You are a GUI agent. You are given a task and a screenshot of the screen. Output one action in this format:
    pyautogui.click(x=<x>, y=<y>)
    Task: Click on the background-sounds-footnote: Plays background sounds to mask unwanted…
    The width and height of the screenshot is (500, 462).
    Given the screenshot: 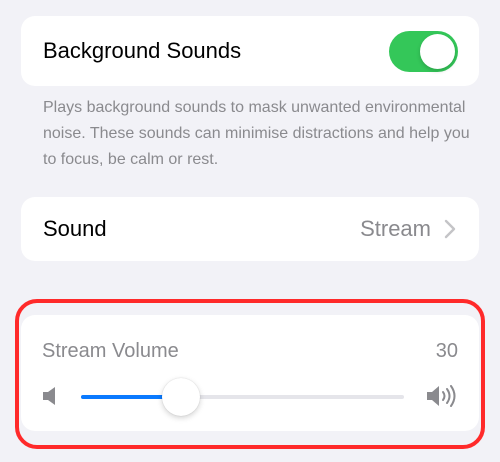 What is the action you would take?
    pyautogui.click(x=256, y=133)
    